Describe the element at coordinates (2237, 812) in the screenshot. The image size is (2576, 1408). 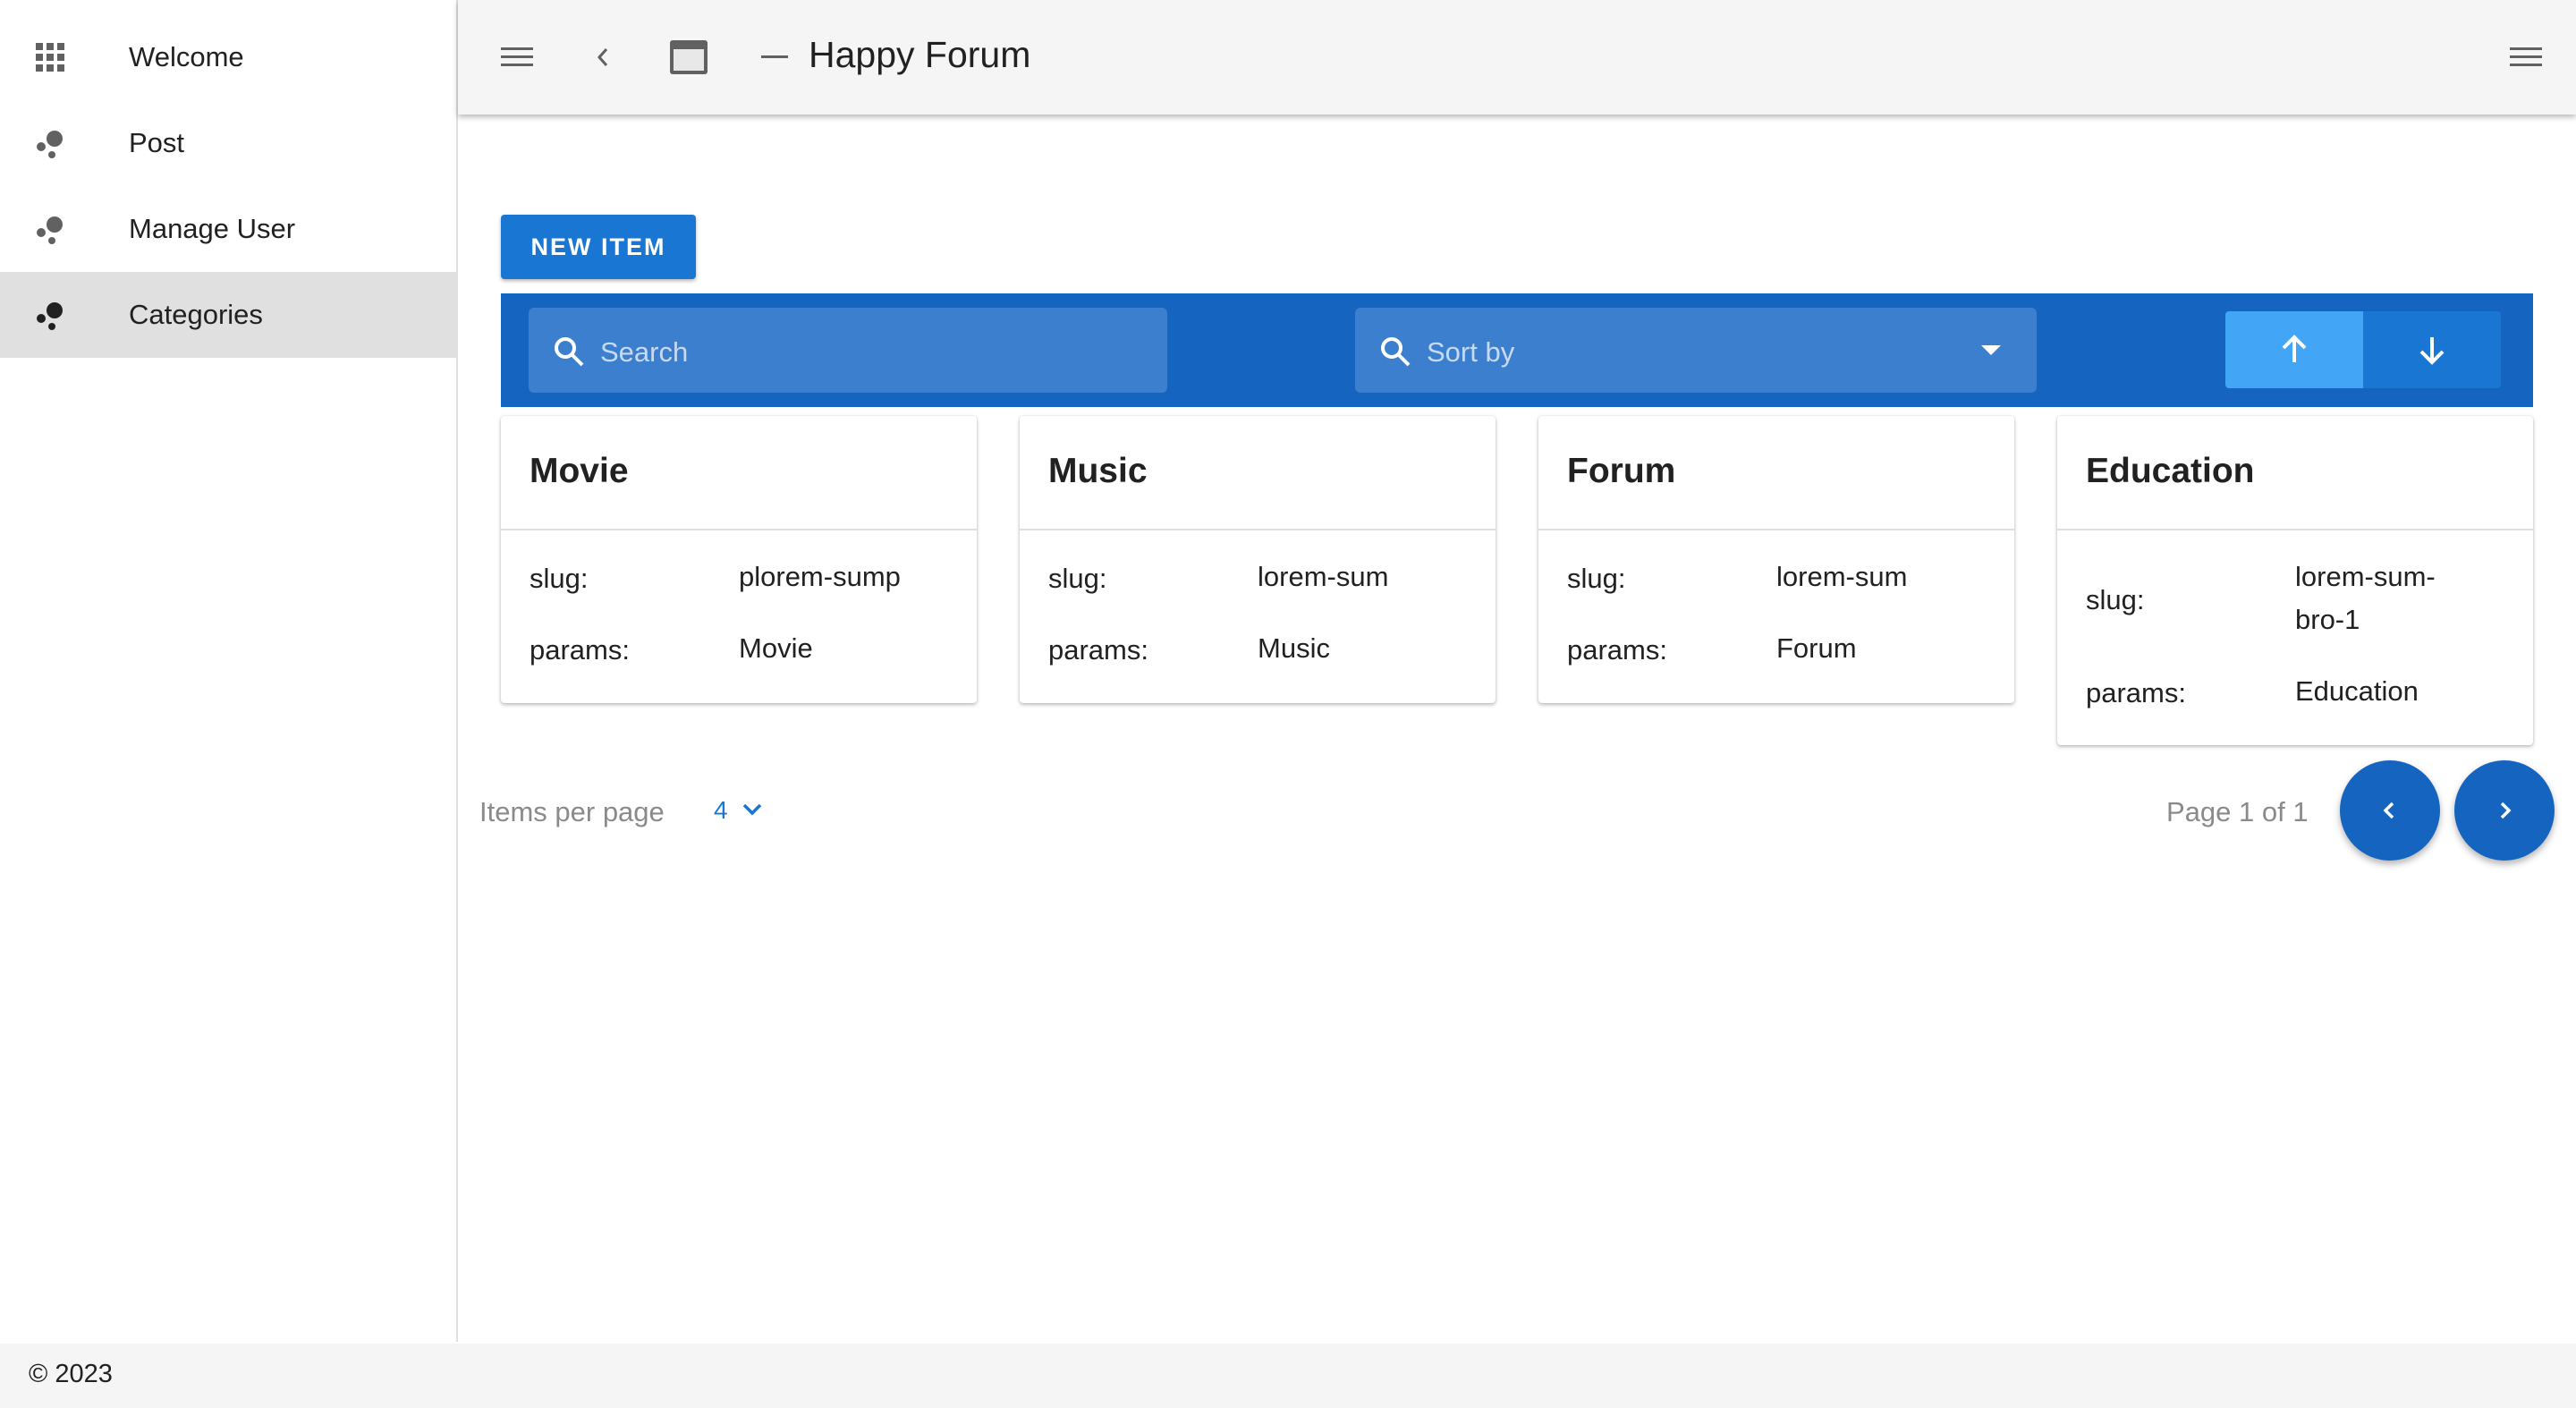
I see `page-info: Page 1 of 1` at that location.